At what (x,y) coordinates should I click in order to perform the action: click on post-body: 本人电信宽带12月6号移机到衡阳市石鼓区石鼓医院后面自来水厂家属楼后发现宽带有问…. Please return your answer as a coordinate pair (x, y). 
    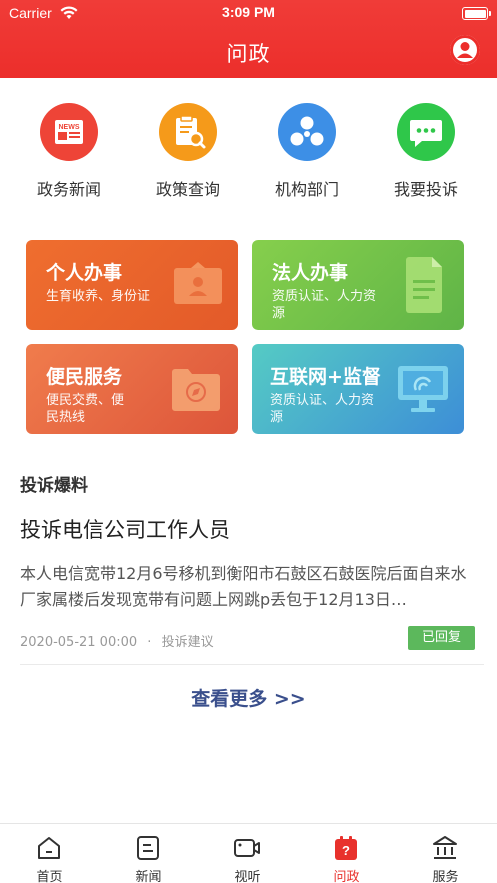
    Looking at the image, I should click on (251, 587).